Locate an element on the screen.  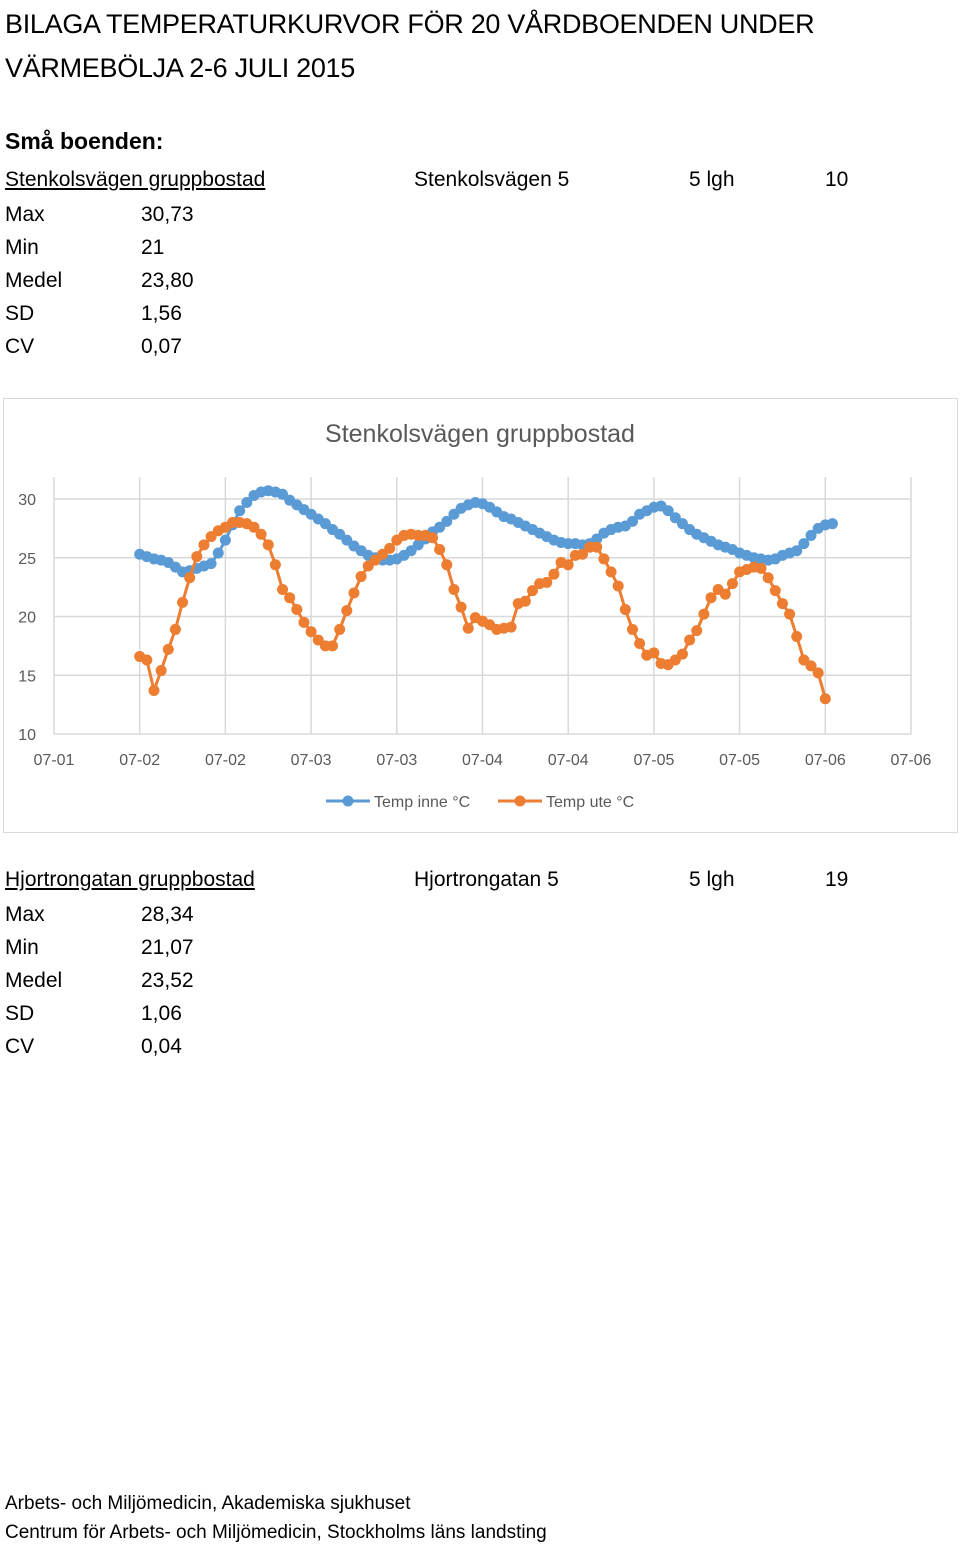
facility-address: Stenkolsvägen 5 is located at coordinates (492, 179).